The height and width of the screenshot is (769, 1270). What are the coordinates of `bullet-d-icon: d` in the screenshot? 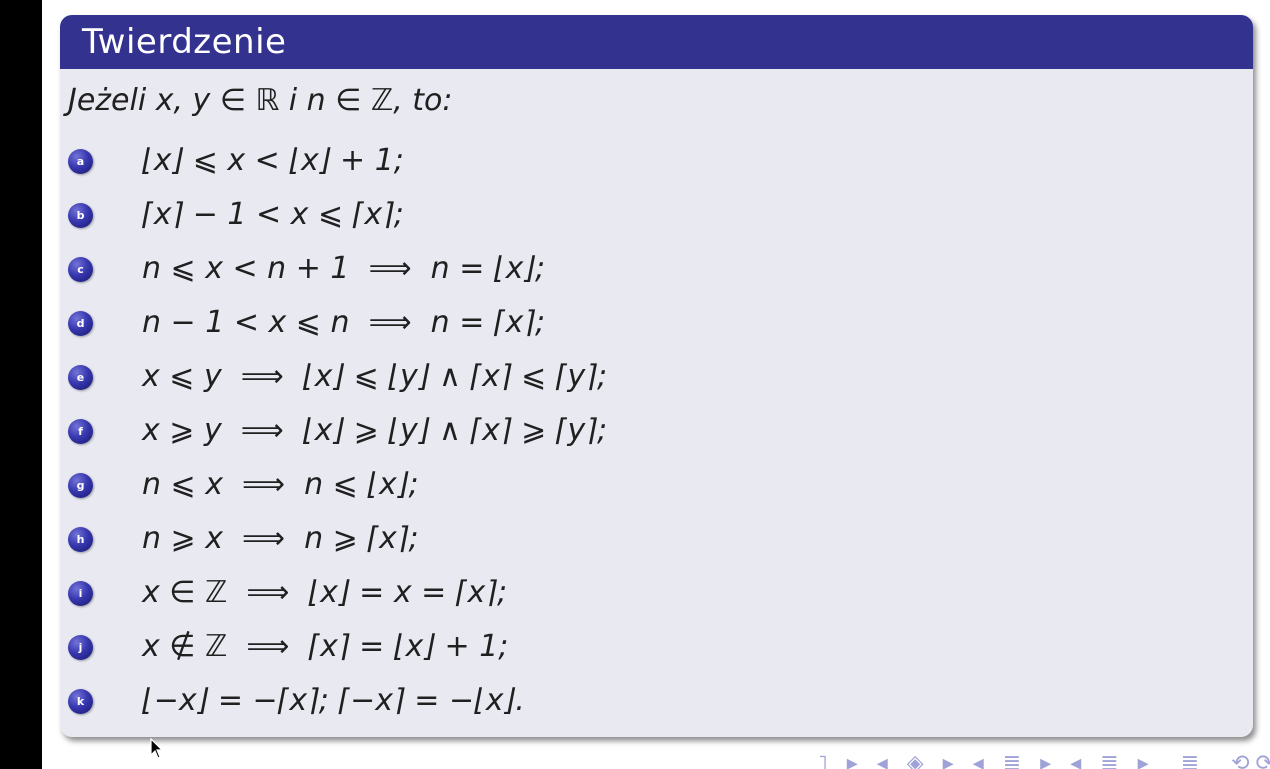 It's located at (80, 323).